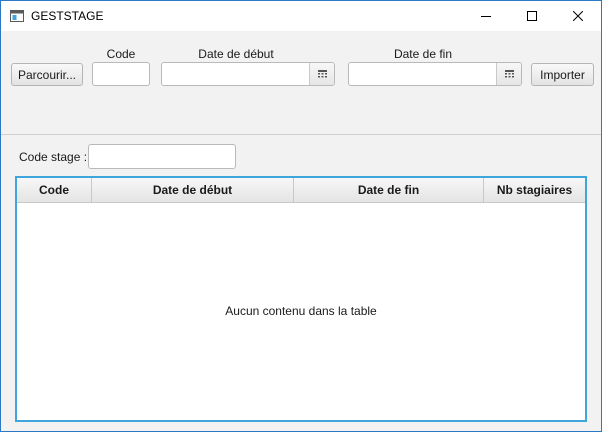 This screenshot has width=602, height=432. I want to click on start-date-label: Date de début, so click(236, 54).